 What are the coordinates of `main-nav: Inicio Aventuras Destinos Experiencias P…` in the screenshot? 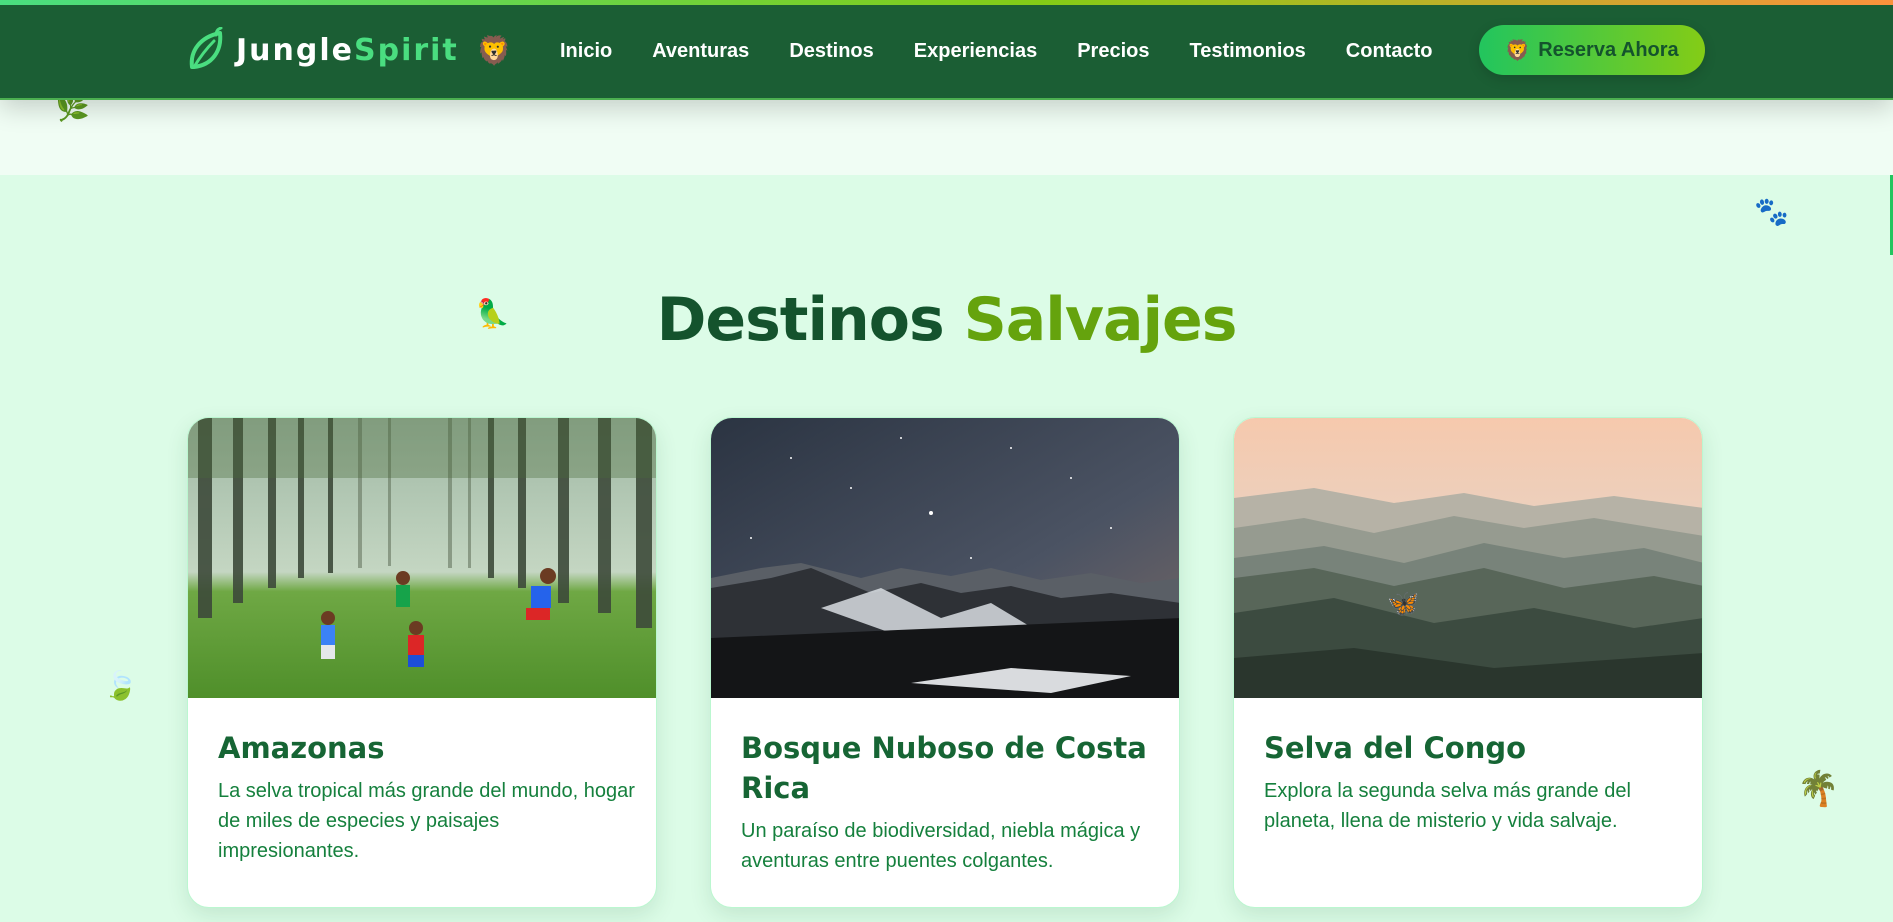 It's located at (996, 51).